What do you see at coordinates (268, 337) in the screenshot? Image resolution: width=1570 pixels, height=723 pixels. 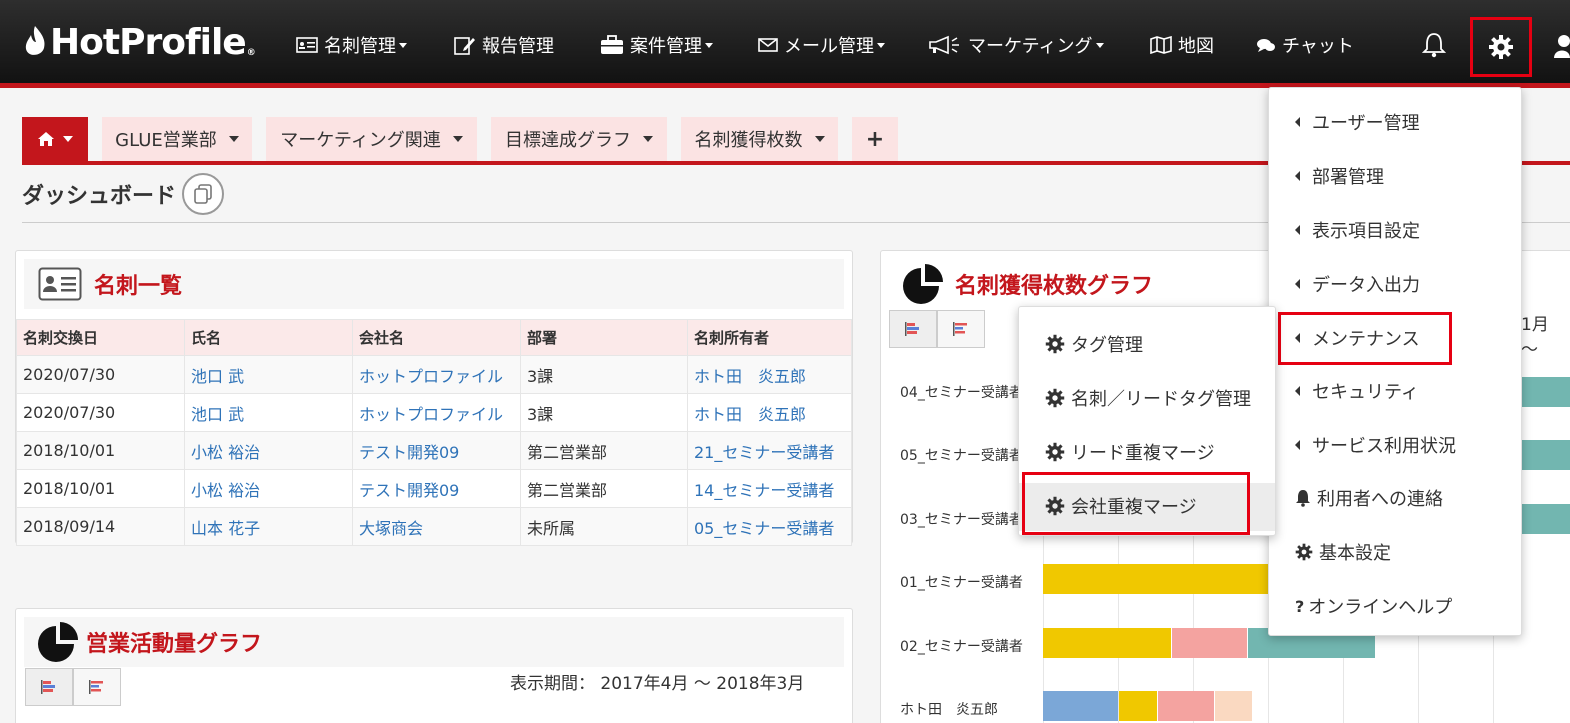 I see `column-header: 氏名` at bounding box center [268, 337].